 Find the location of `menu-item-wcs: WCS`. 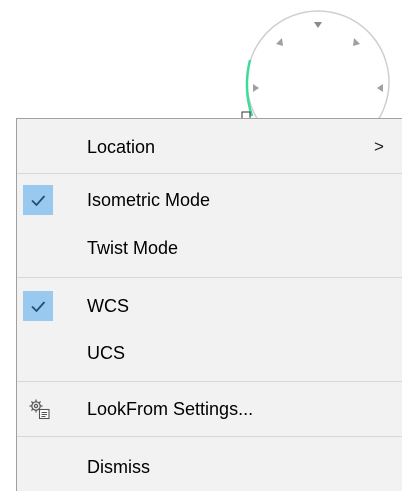

menu-item-wcs: WCS is located at coordinates (209, 306).